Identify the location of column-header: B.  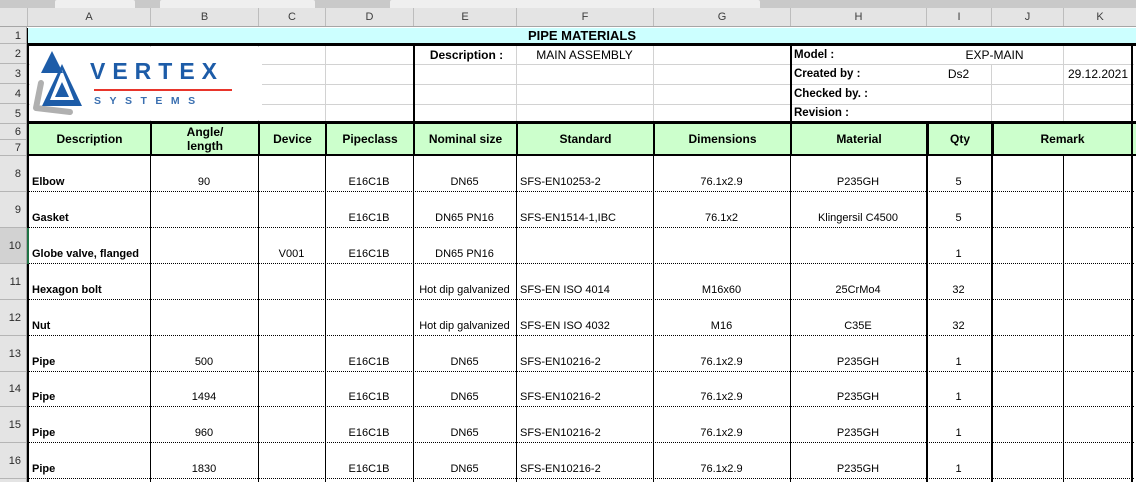
(204, 17).